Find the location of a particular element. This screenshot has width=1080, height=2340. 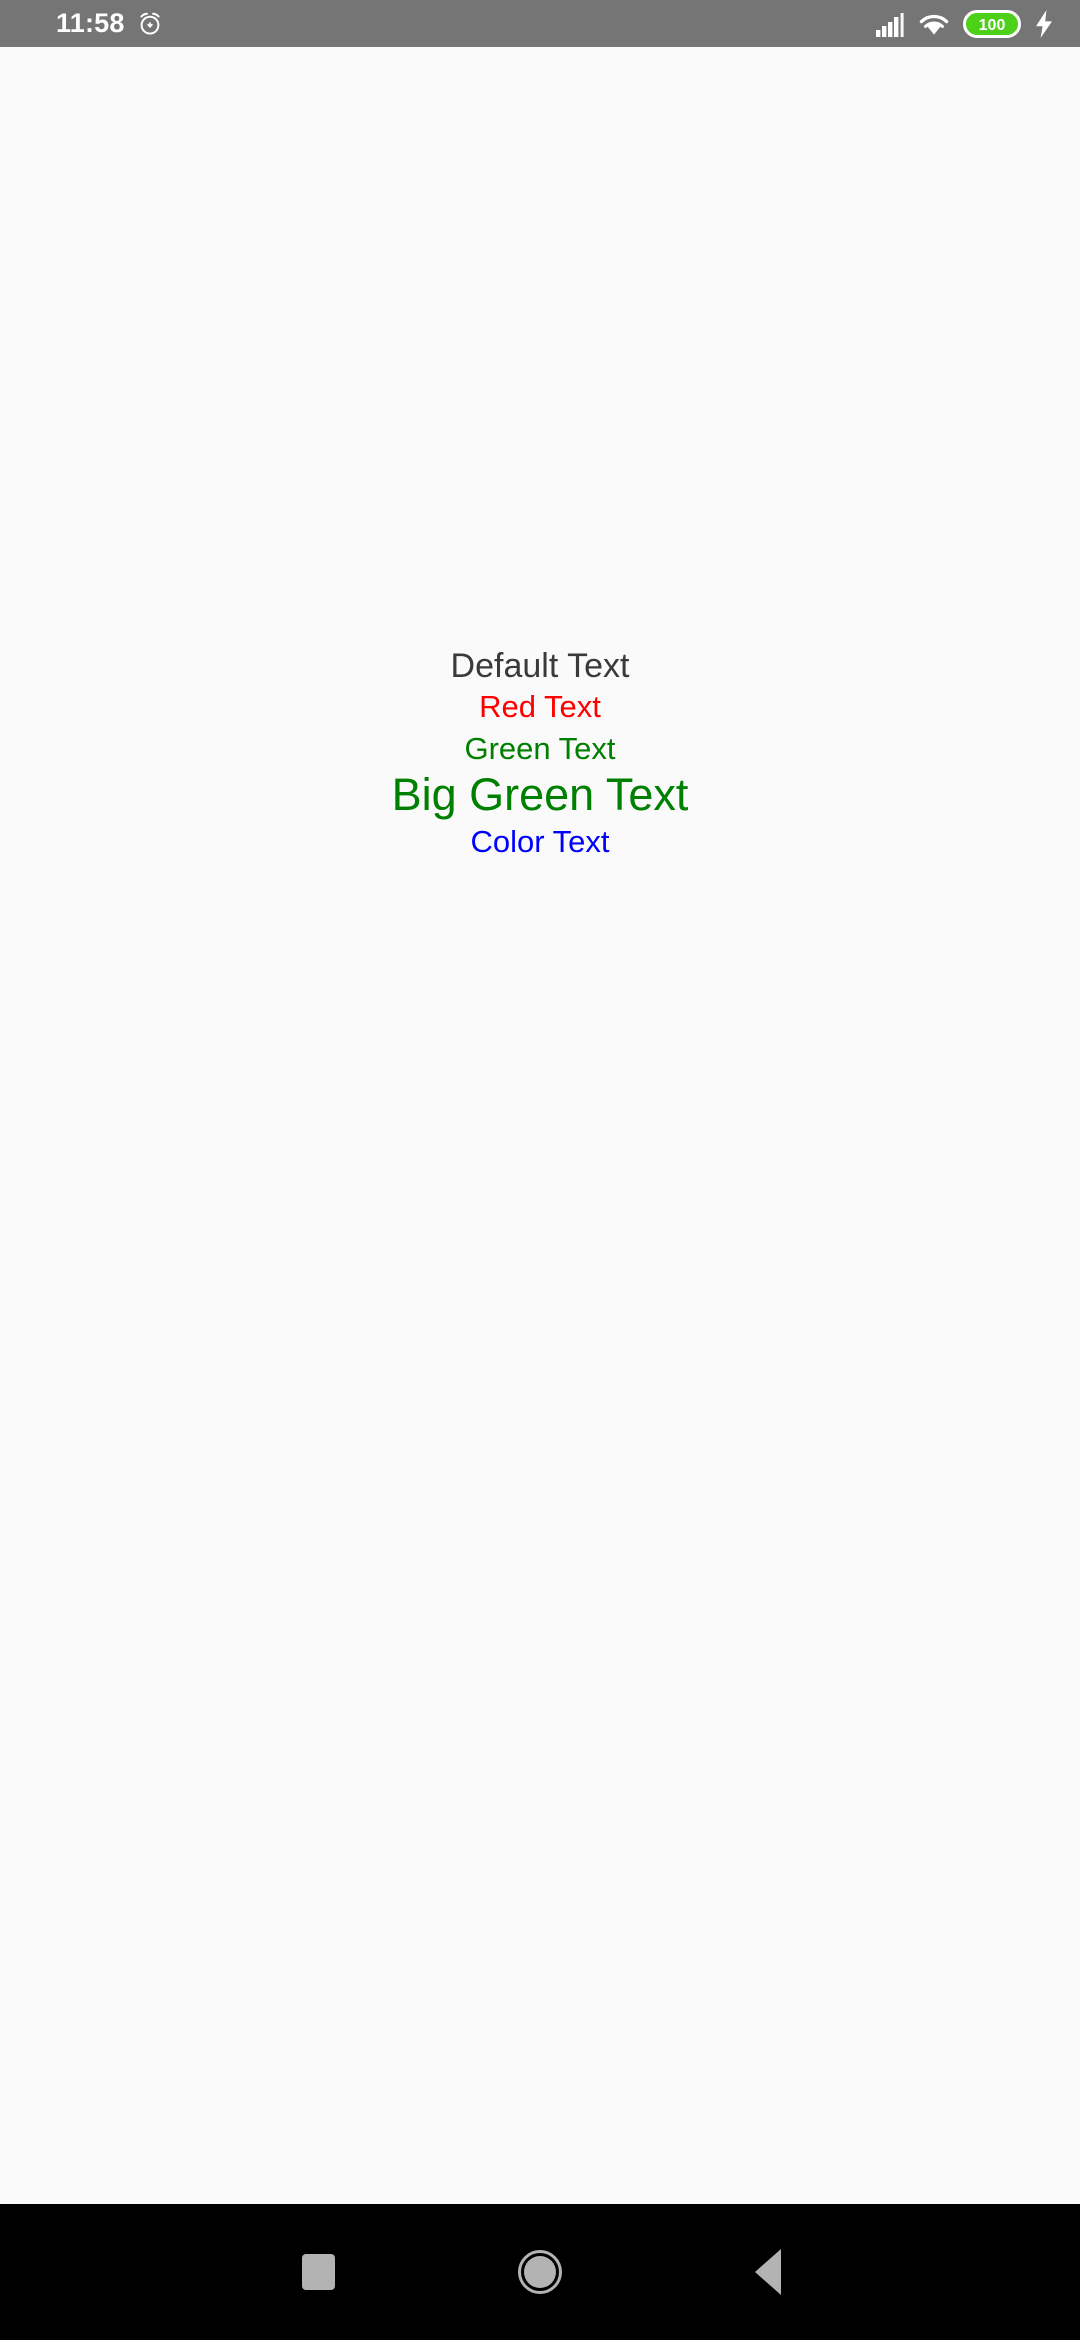

battery-icon: 100 is located at coordinates (992, 24).